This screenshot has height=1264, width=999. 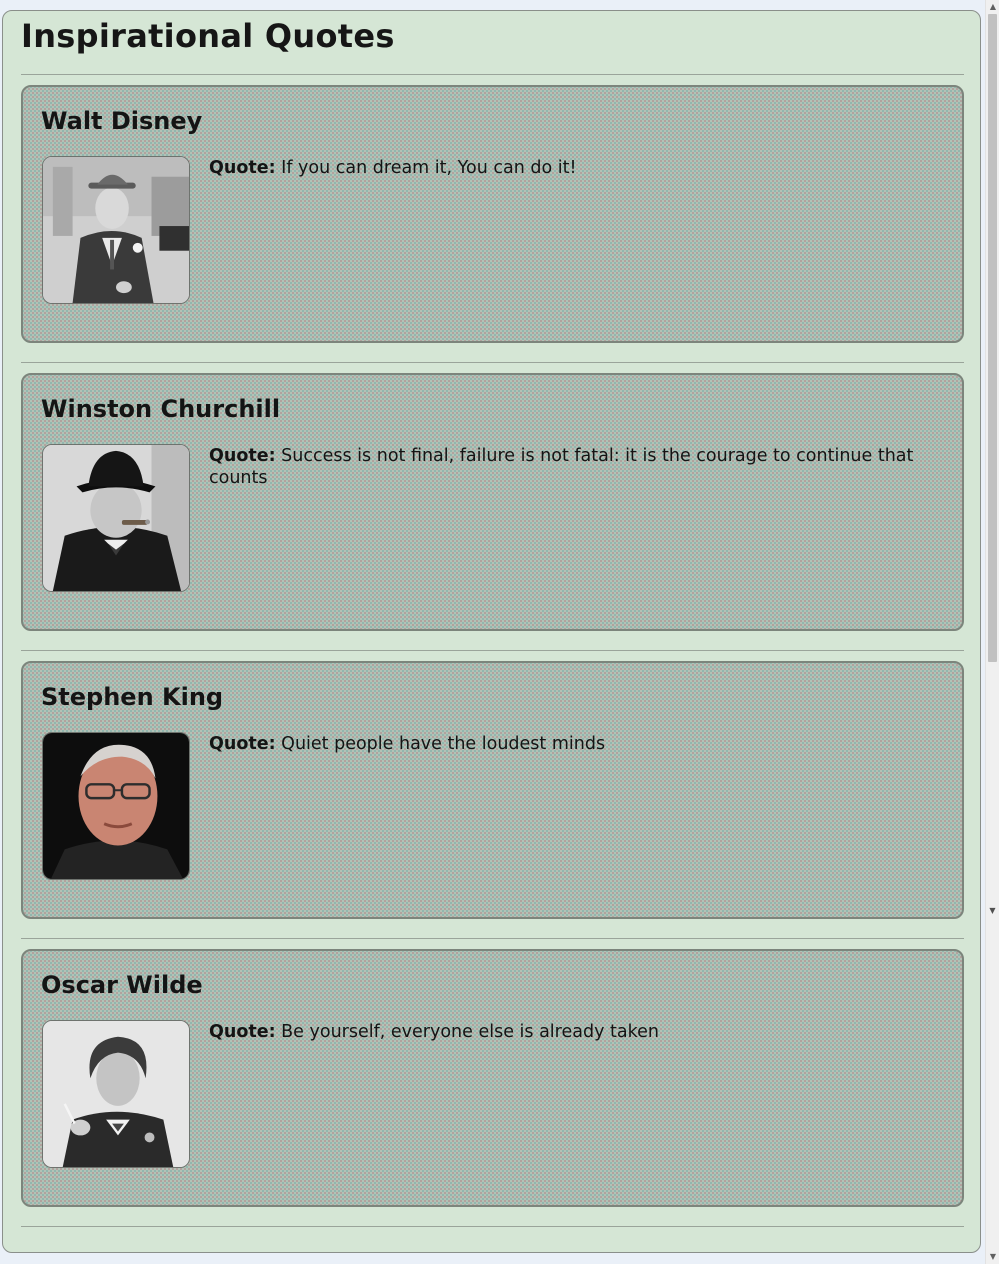 I want to click on scroll-down-arrow-icon: ▼, so click(x=992, y=1257).